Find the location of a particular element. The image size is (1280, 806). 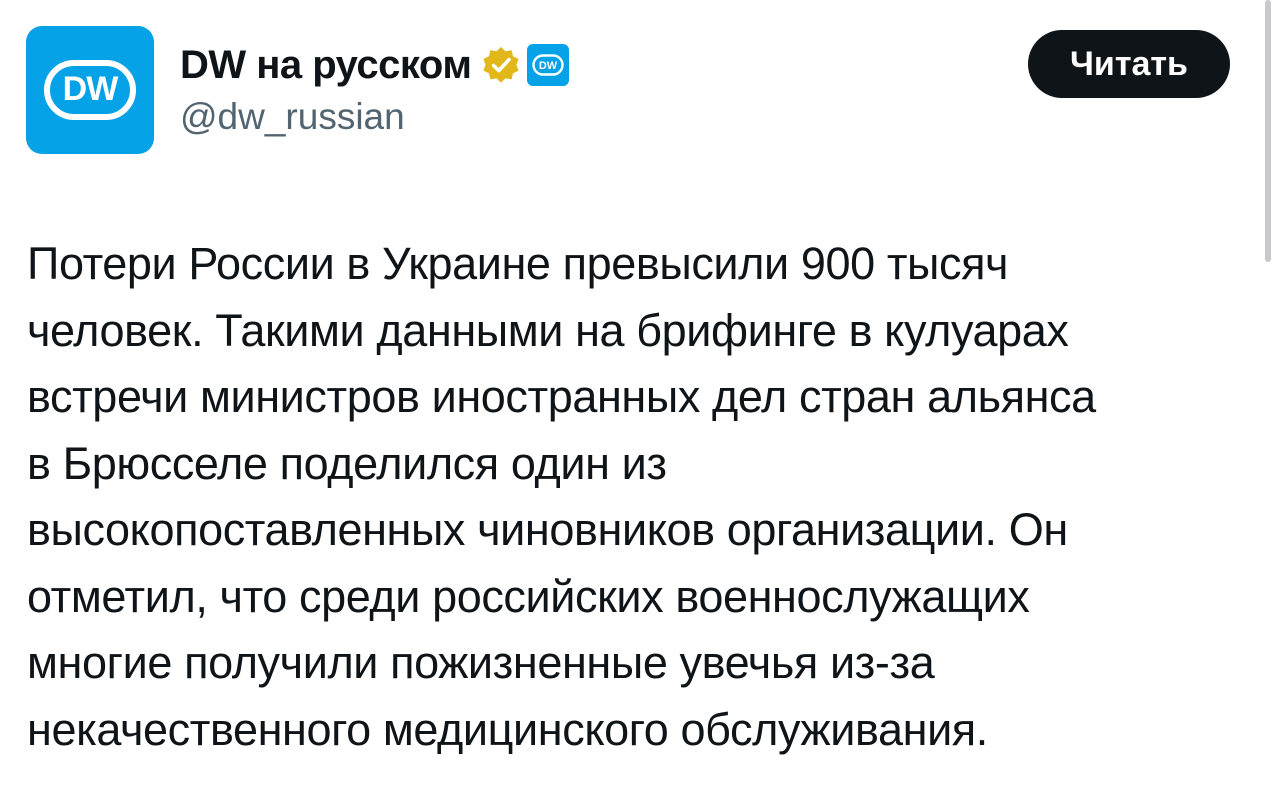

read-button: Читать is located at coordinates (1129, 64).